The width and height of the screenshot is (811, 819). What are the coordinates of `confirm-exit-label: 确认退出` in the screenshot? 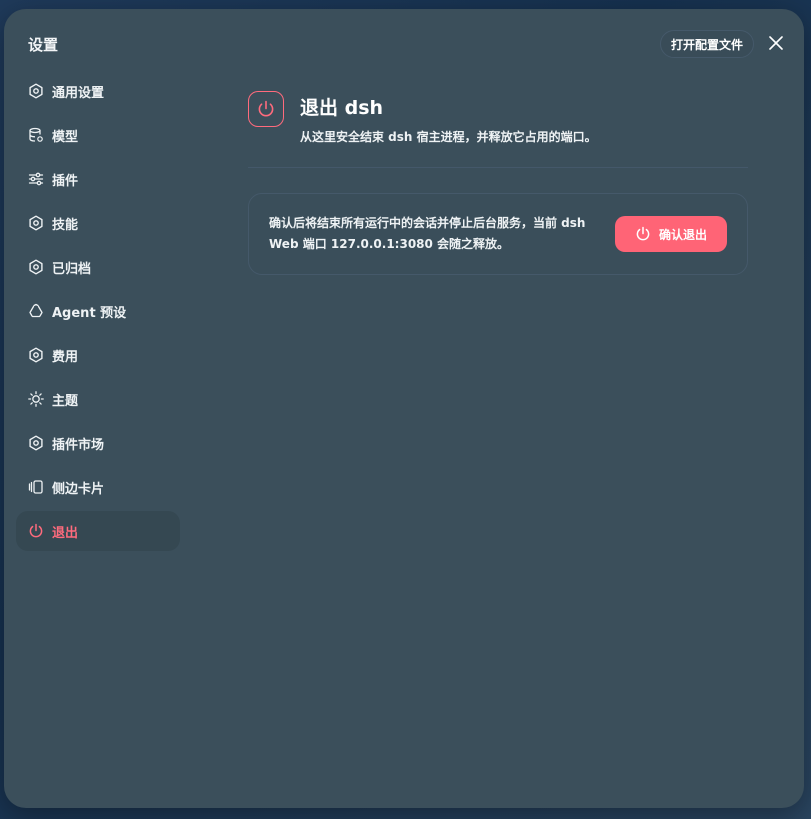 It's located at (682, 234).